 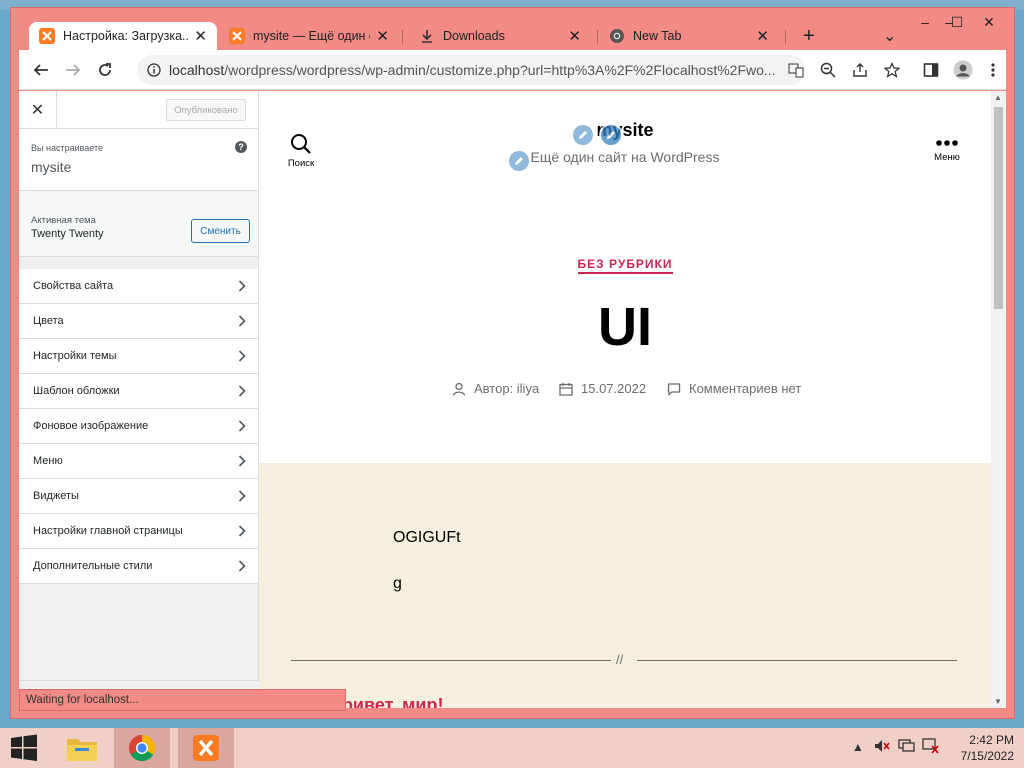 I want to click on scroll-up-icon: ▲, so click(x=998, y=97).